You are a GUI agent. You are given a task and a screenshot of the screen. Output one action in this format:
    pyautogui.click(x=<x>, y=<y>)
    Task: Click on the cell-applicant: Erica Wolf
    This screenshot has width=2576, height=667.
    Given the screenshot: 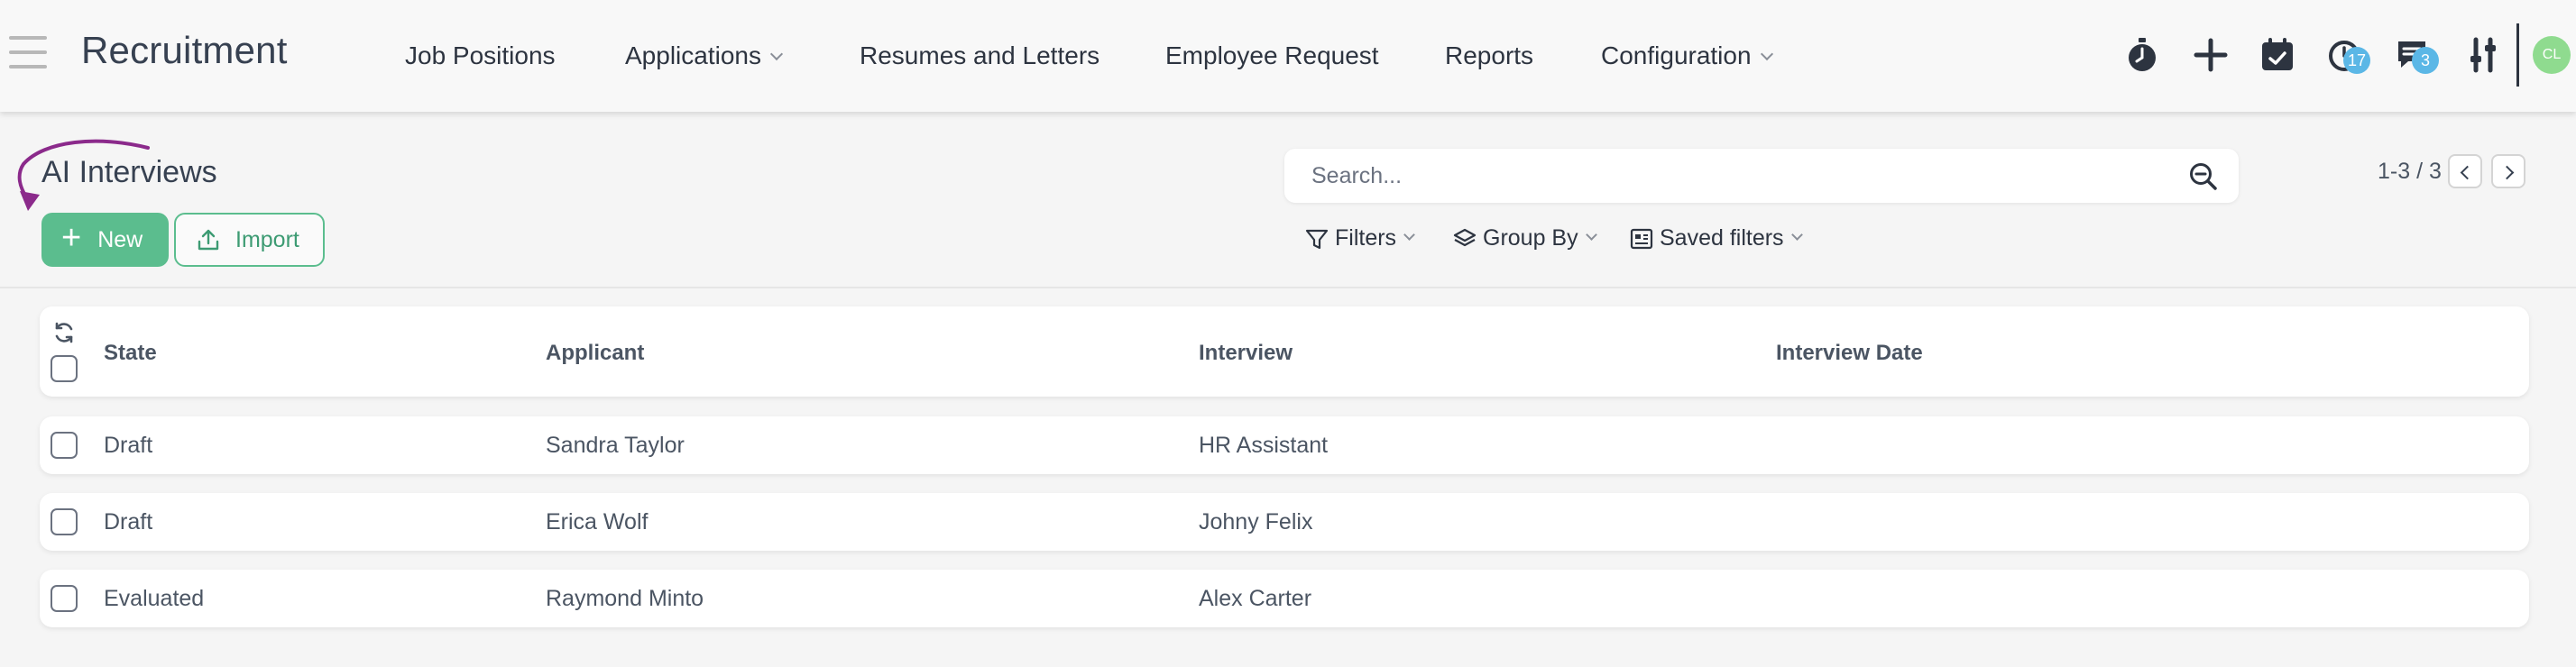 What is the action you would take?
    pyautogui.click(x=598, y=522)
    